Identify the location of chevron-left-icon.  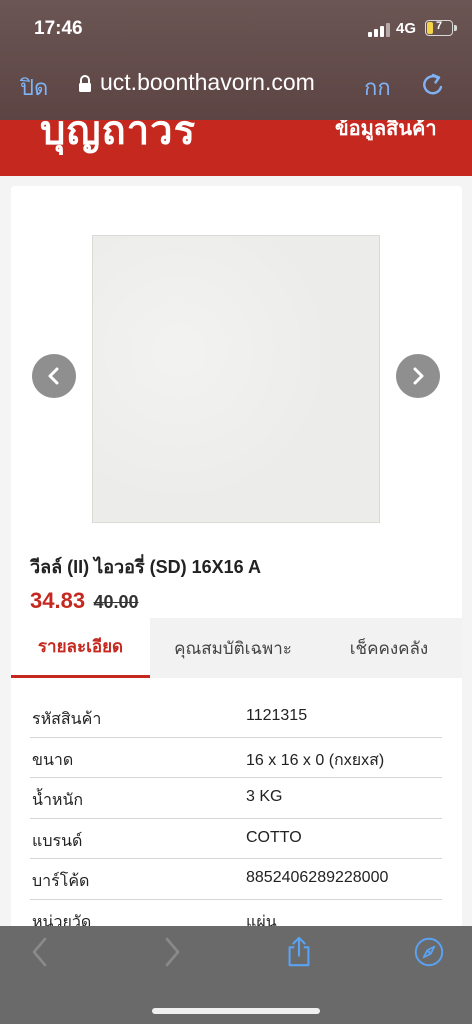
(53, 376).